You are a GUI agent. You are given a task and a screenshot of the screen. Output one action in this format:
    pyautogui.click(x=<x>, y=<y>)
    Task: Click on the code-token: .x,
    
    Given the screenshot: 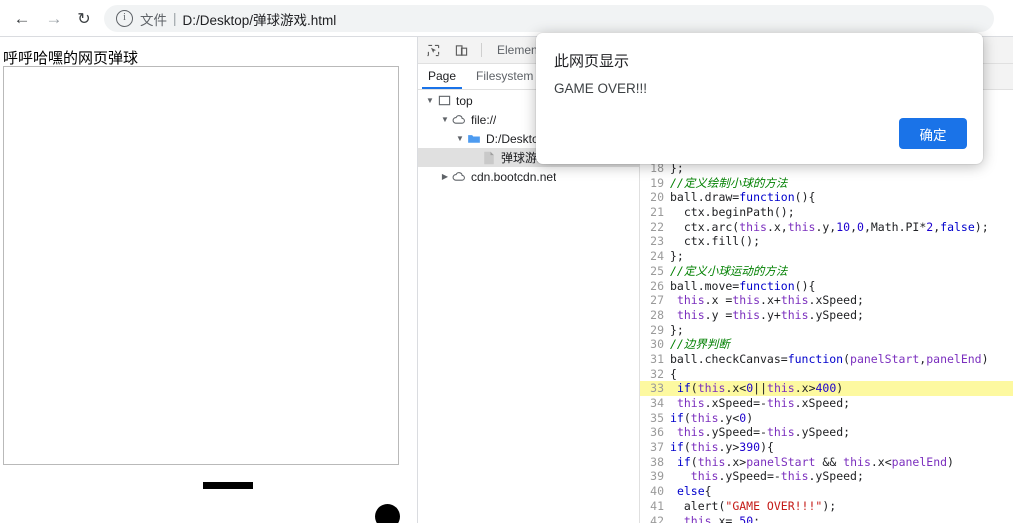 What is the action you would take?
    pyautogui.click(x=777, y=226)
    